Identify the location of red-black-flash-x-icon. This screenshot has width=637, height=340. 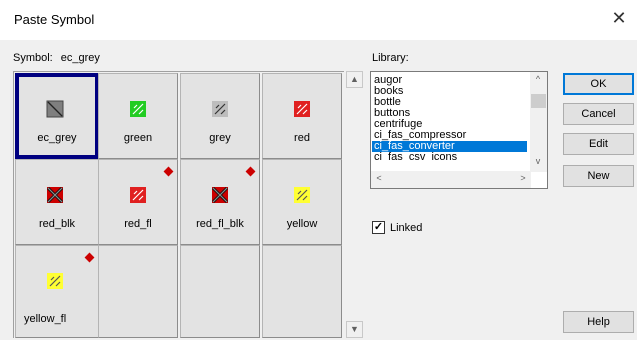
(220, 195).